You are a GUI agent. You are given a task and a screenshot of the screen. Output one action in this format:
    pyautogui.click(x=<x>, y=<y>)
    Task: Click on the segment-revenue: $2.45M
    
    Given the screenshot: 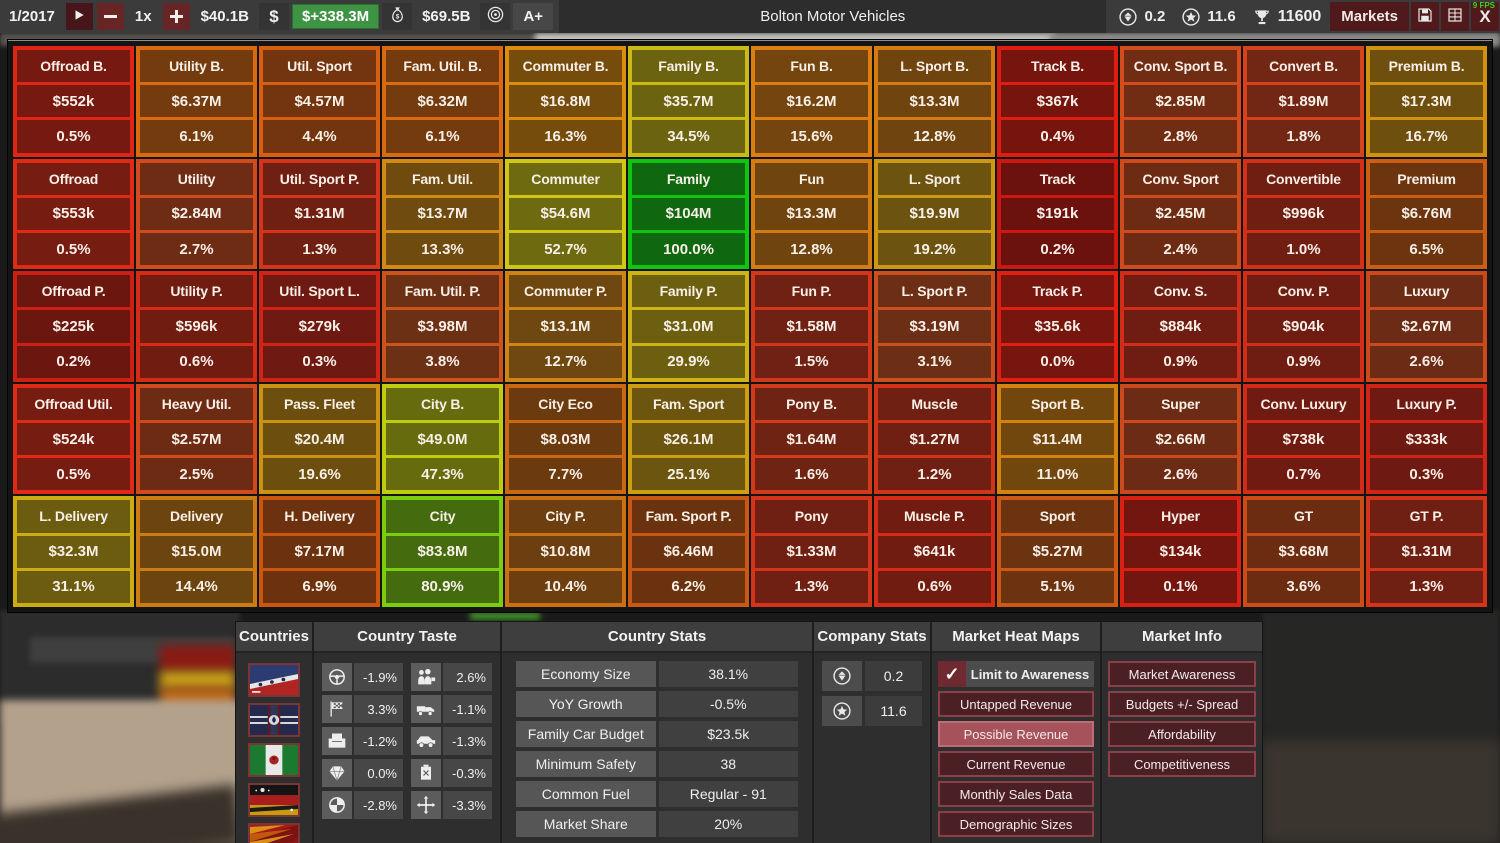 What is the action you would take?
    pyautogui.click(x=1180, y=213)
    